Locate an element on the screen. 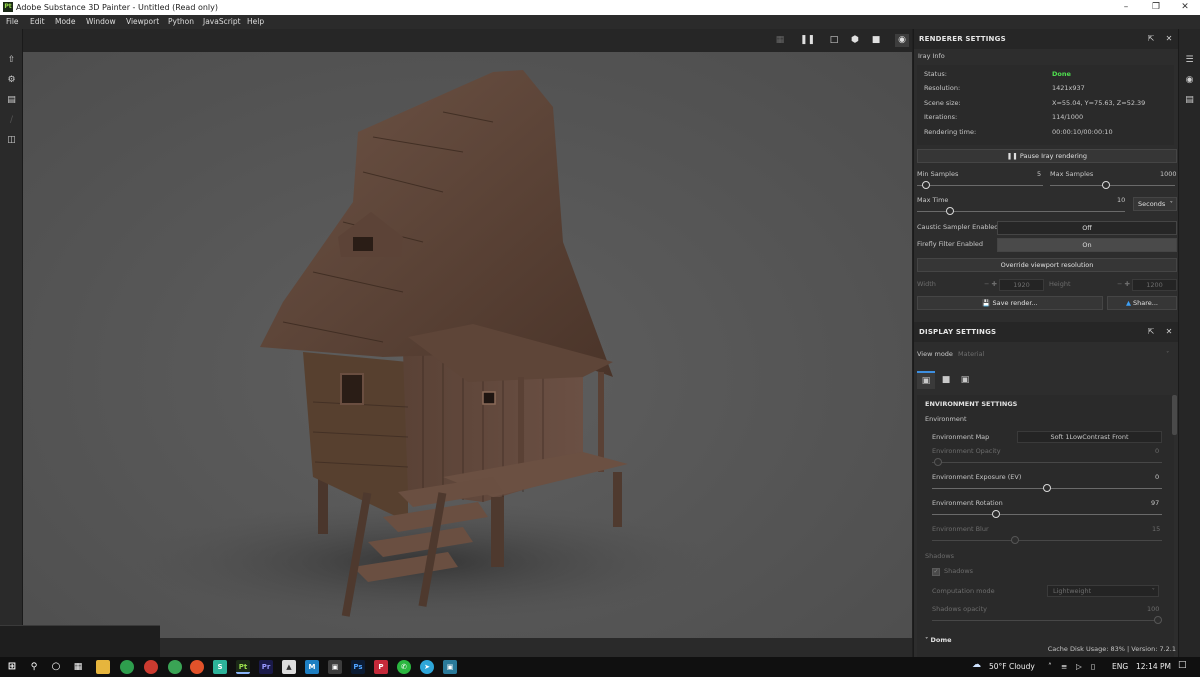 The image size is (1200, 677). language-indicator: ENG is located at coordinates (1120, 667).